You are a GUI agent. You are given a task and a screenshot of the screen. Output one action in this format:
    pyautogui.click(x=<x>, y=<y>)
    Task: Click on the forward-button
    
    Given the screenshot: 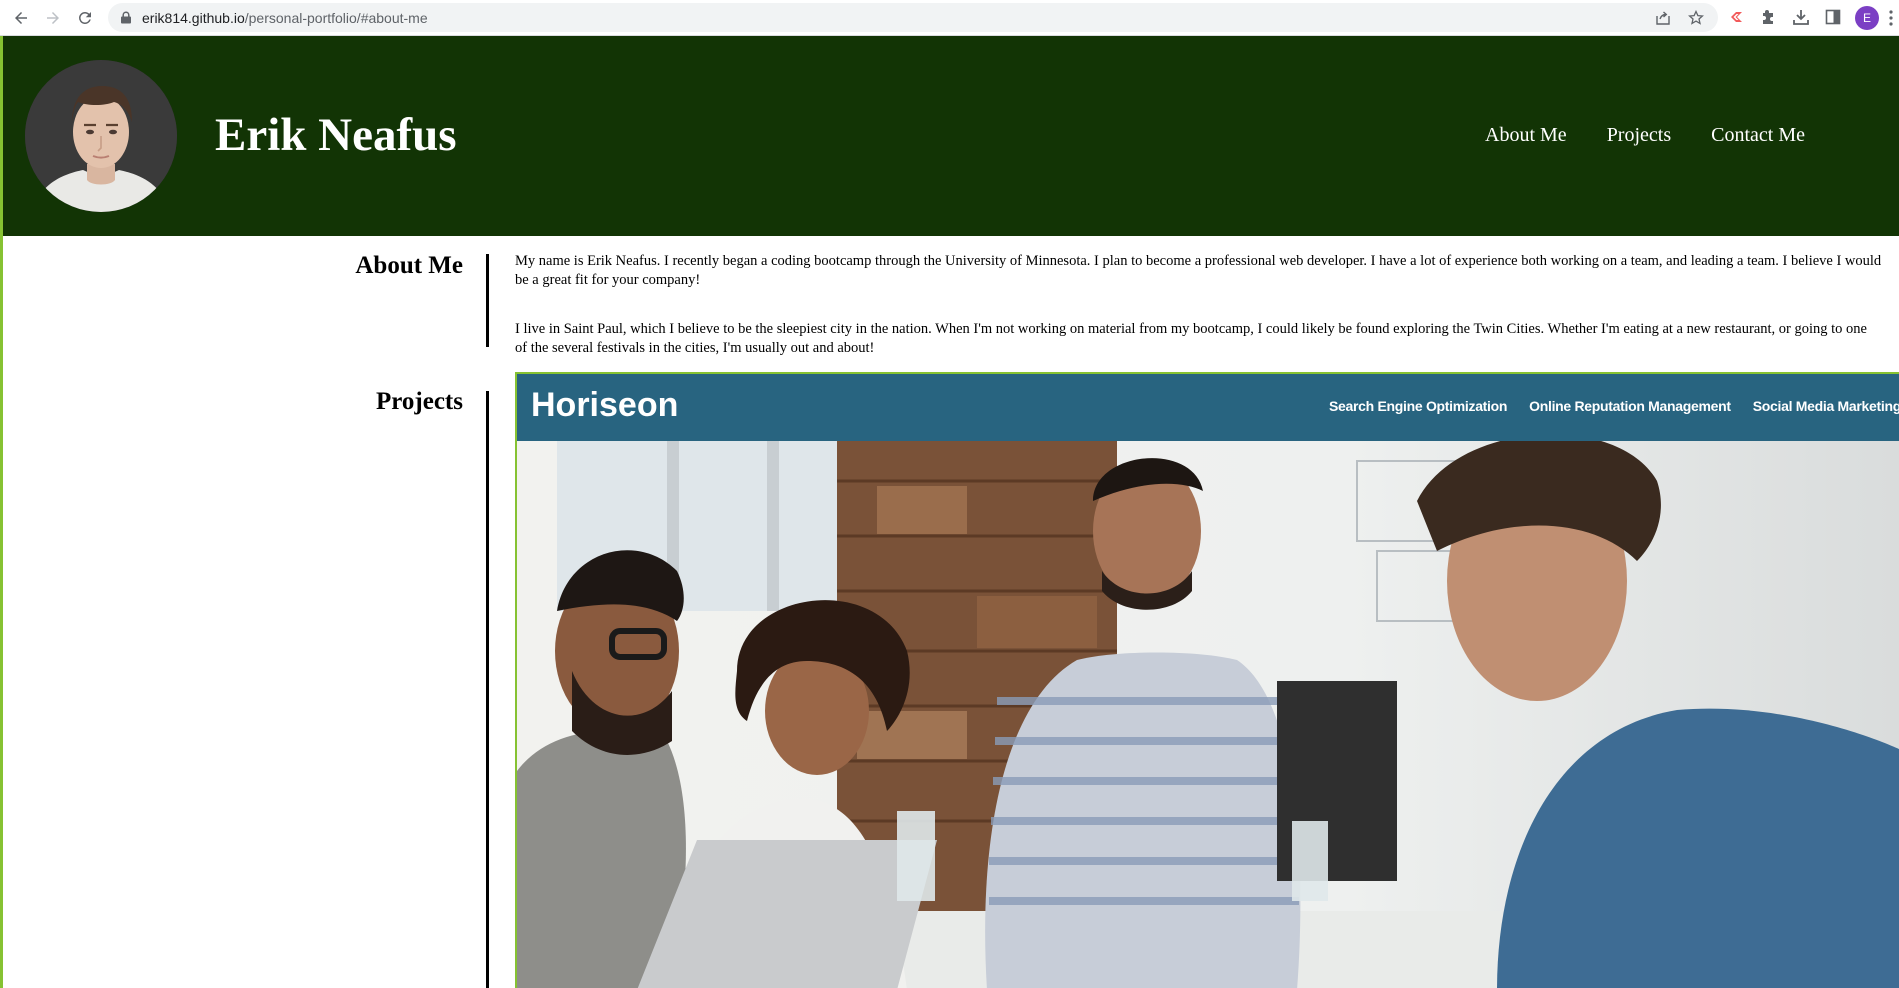 What is the action you would take?
    pyautogui.click(x=53, y=18)
    